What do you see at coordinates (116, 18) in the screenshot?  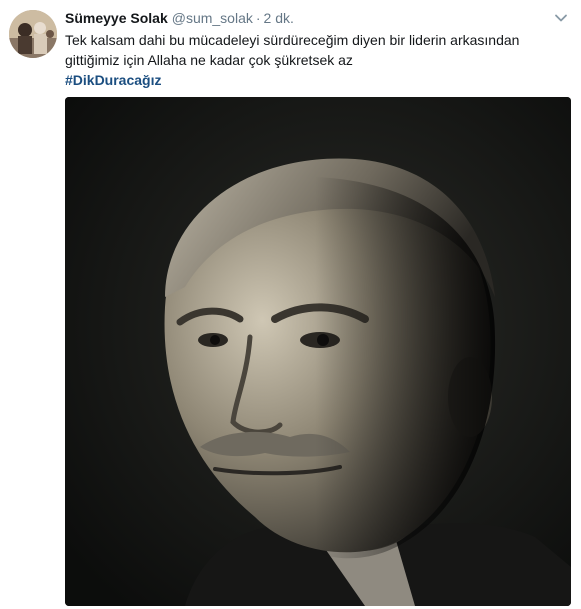 I see `display-name: Sümeyye Solak` at bounding box center [116, 18].